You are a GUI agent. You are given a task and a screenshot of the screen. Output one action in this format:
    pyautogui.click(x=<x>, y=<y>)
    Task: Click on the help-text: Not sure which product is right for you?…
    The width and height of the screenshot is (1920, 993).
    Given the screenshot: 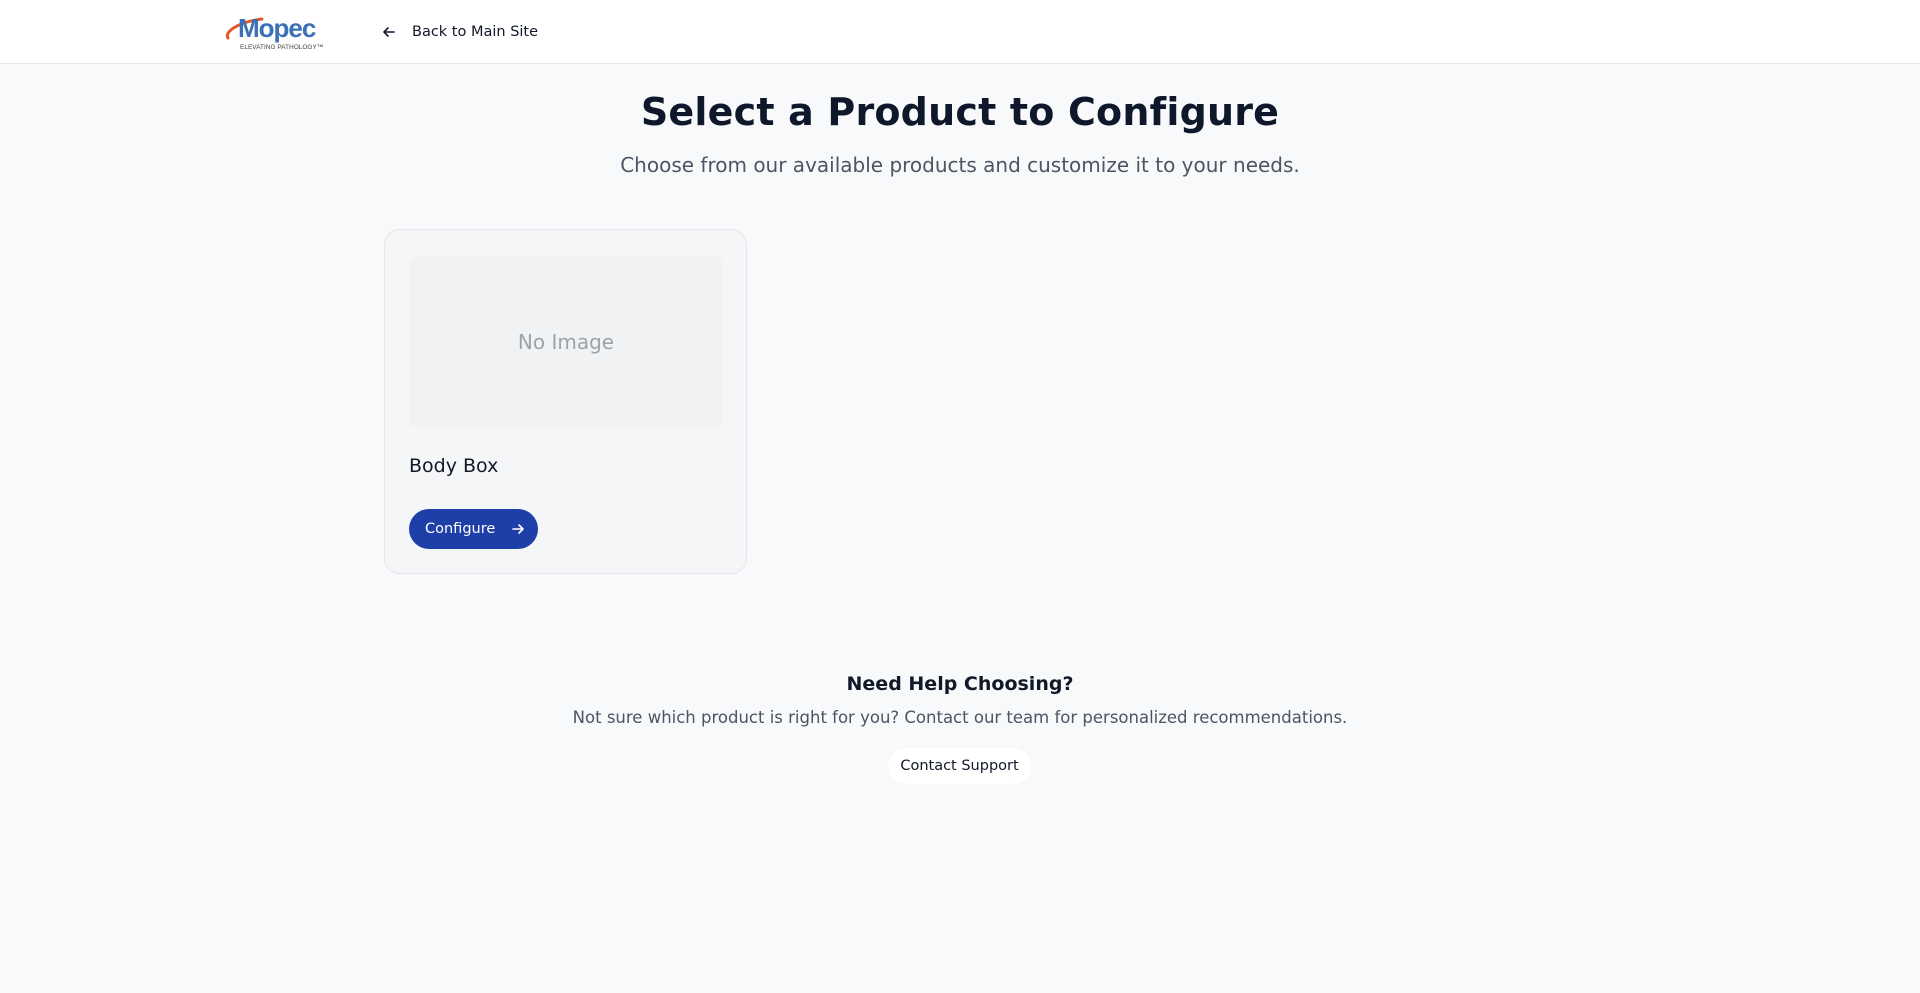 What is the action you would take?
    pyautogui.click(x=960, y=717)
    